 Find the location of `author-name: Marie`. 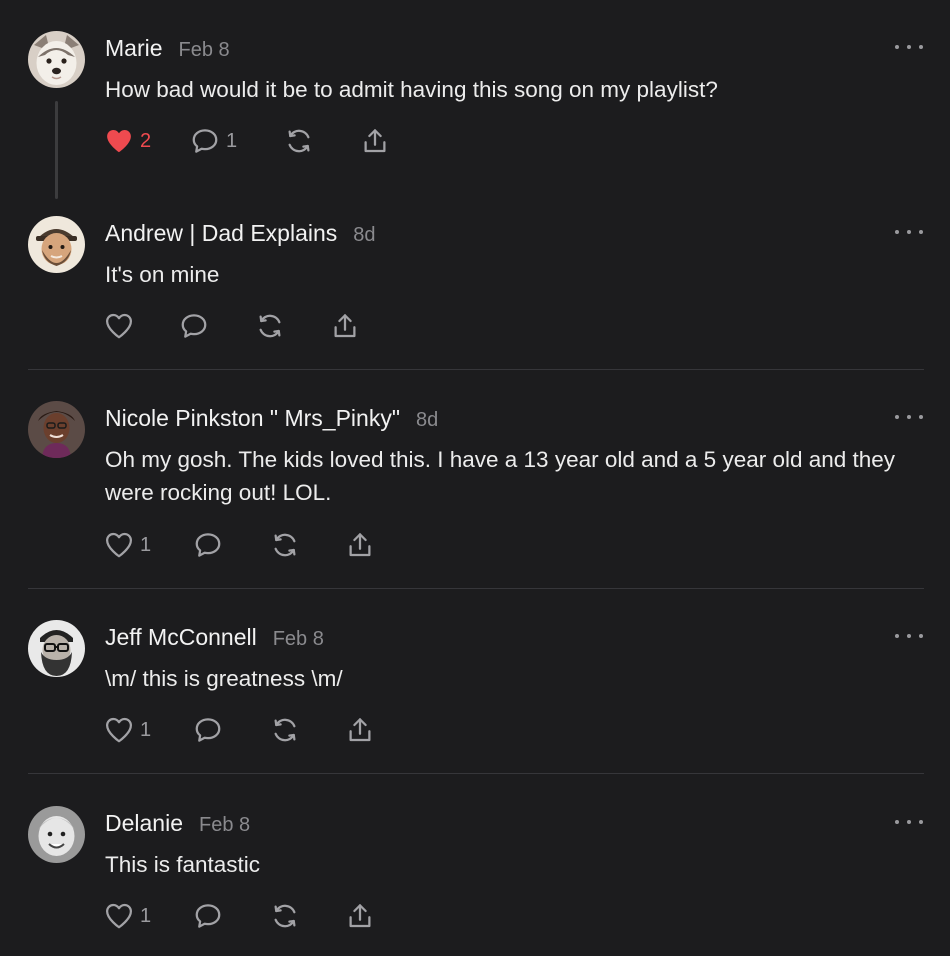

author-name: Marie is located at coordinates (134, 48).